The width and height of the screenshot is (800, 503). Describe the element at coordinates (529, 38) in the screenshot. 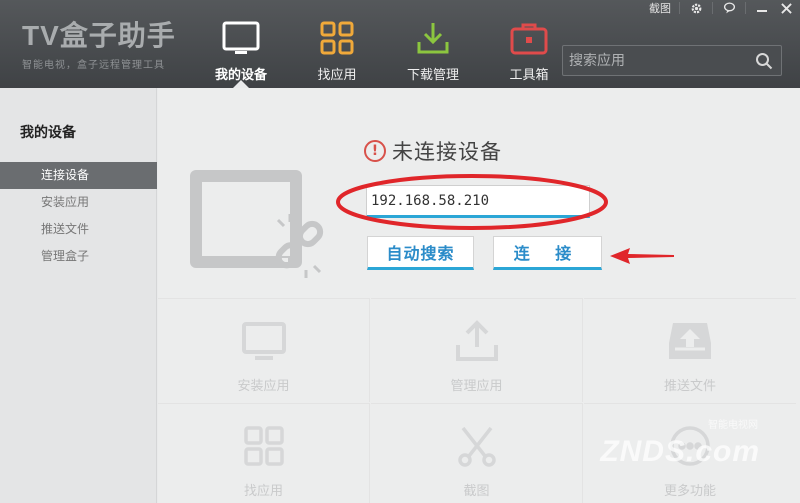

I see `toolbox-icon` at that location.